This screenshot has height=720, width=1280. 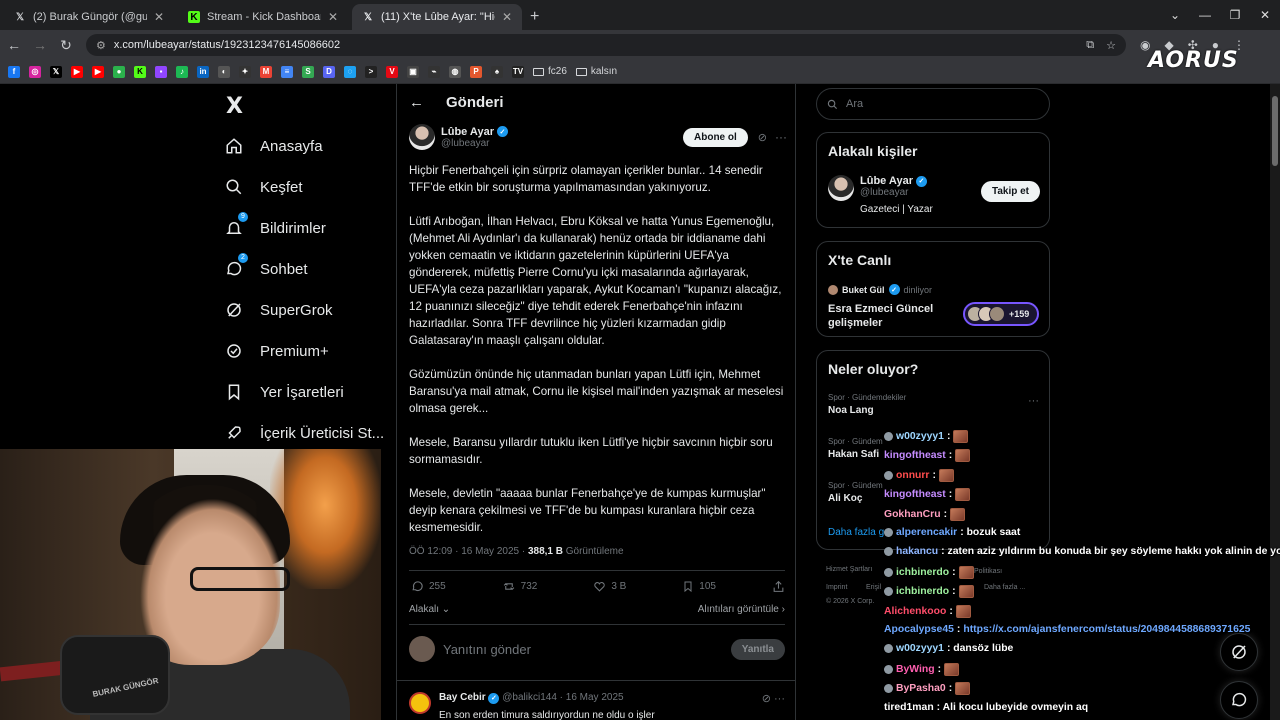 I want to click on back-arrow-icon: ←, so click(x=416, y=102).